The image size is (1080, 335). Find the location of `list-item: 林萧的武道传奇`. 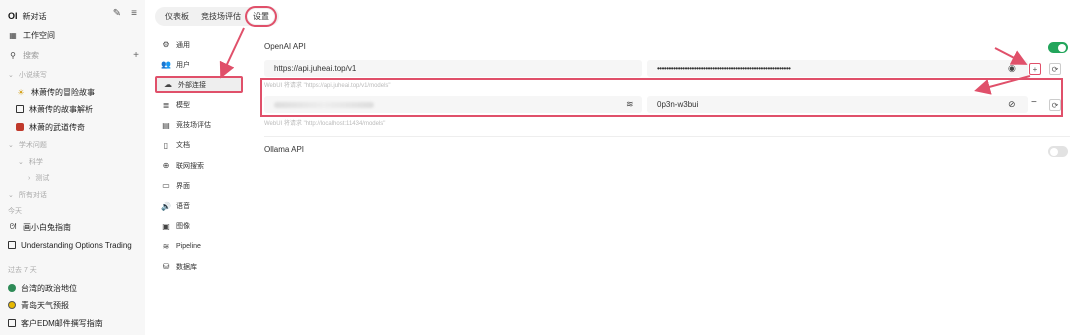

list-item: 林萧的武道传奇 is located at coordinates (77, 127).